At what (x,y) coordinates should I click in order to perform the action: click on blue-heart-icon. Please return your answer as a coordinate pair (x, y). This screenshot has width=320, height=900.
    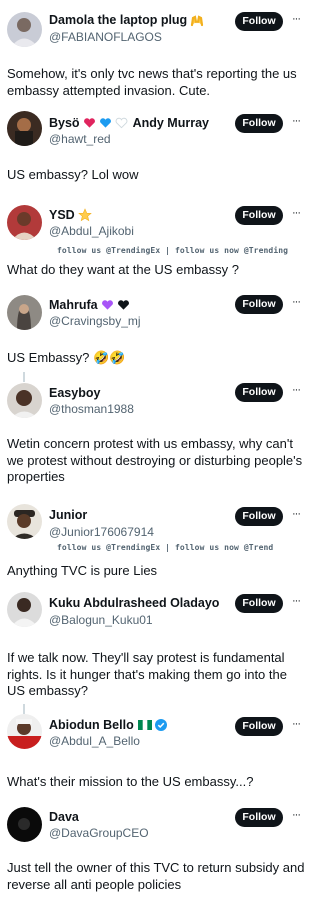
    Looking at the image, I should click on (105, 123).